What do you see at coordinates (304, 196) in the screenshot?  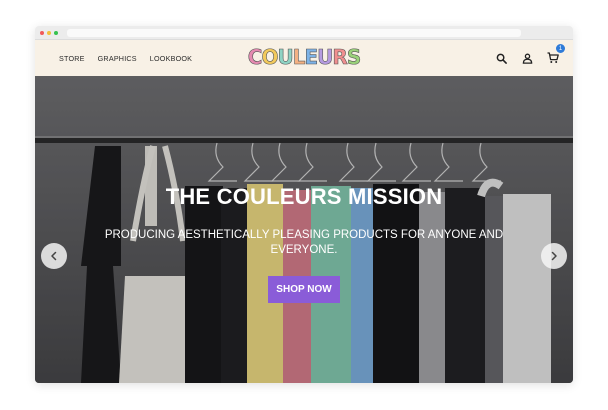 I see `hero-title: THE COULEURS MISSION` at bounding box center [304, 196].